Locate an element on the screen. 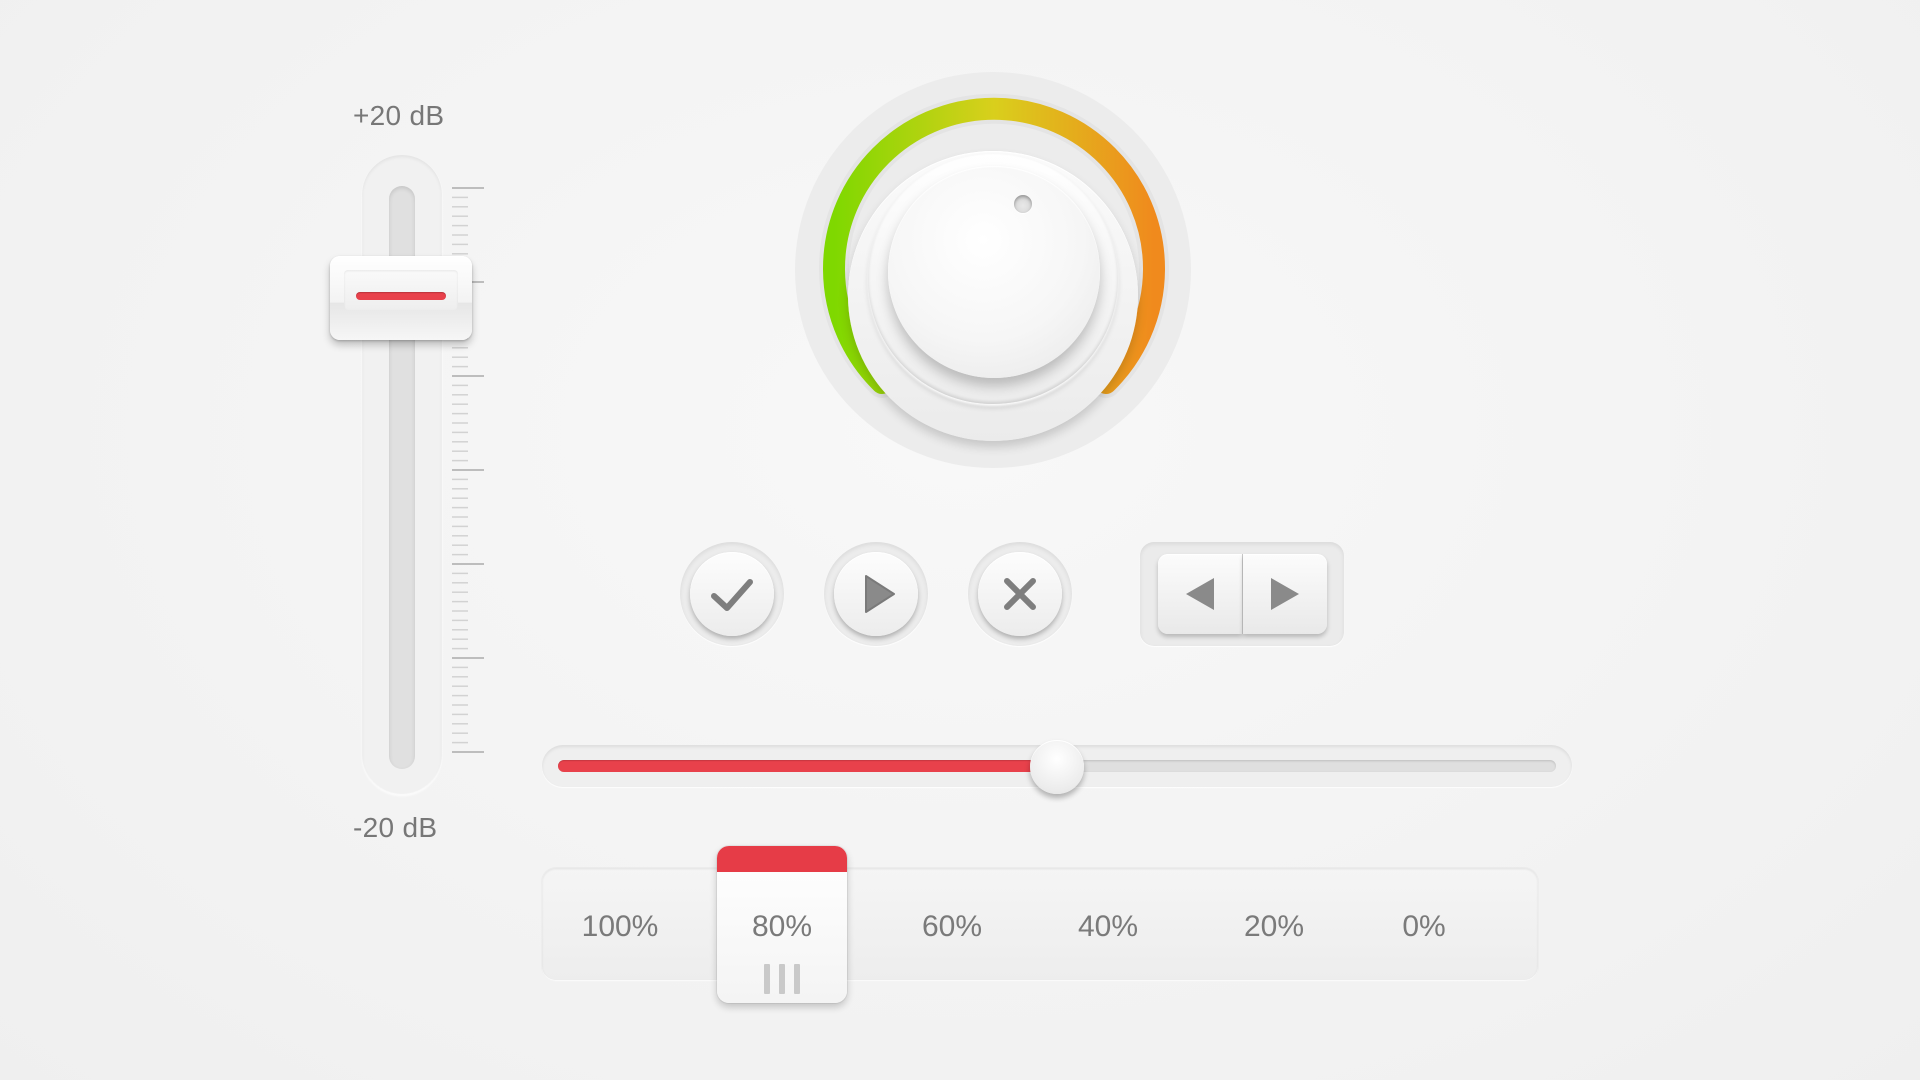 This screenshot has height=1080, width=1920. percent-option-40: 40% is located at coordinates (1108, 927).